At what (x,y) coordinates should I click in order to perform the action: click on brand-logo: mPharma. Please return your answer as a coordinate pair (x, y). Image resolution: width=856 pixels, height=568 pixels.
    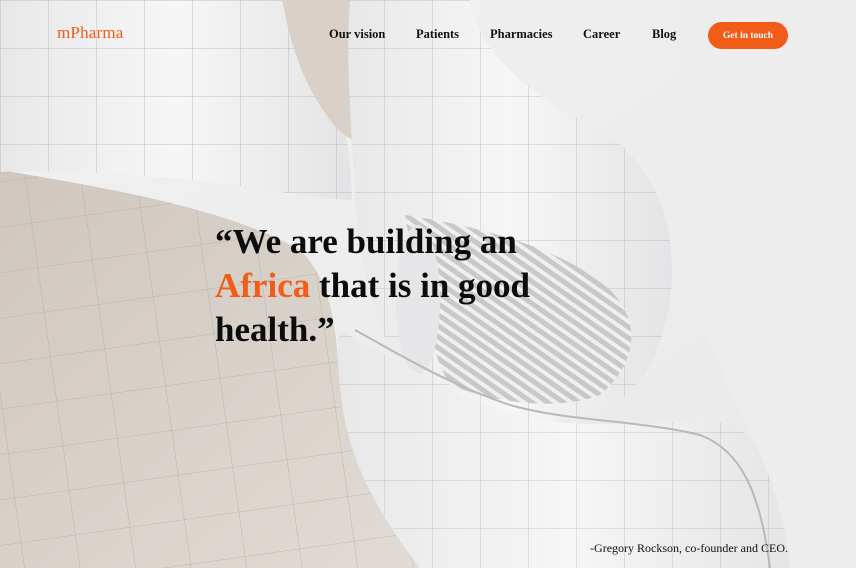
    Looking at the image, I should click on (90, 33).